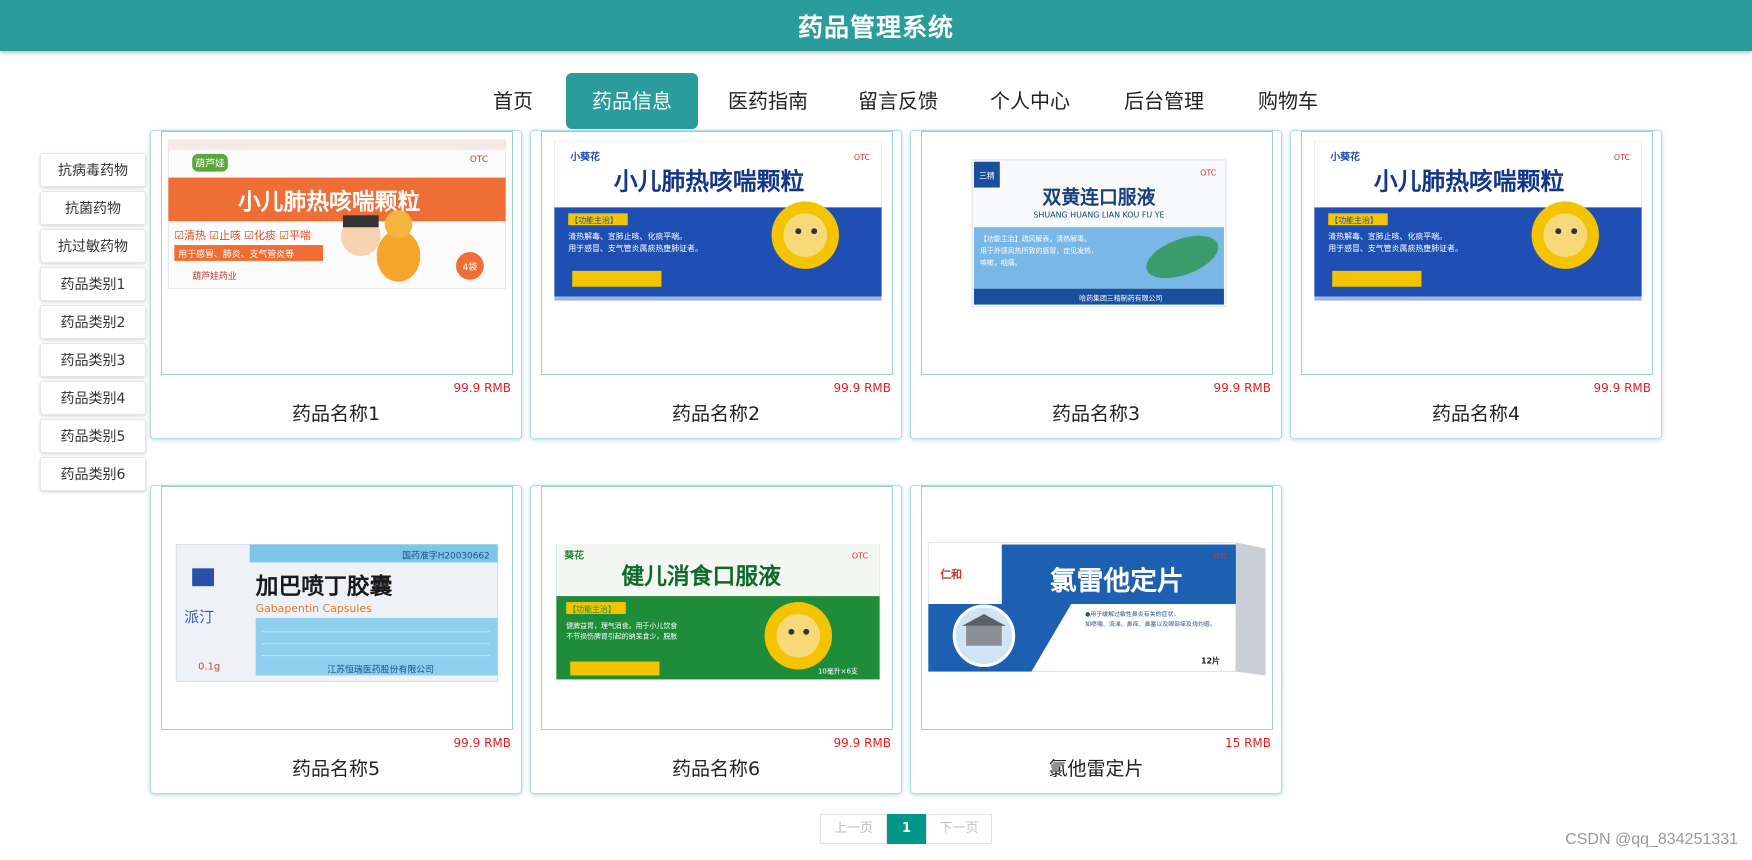 The width and height of the screenshot is (1752, 860). I want to click on nav-personal-center: 个人中心, so click(1030, 101).